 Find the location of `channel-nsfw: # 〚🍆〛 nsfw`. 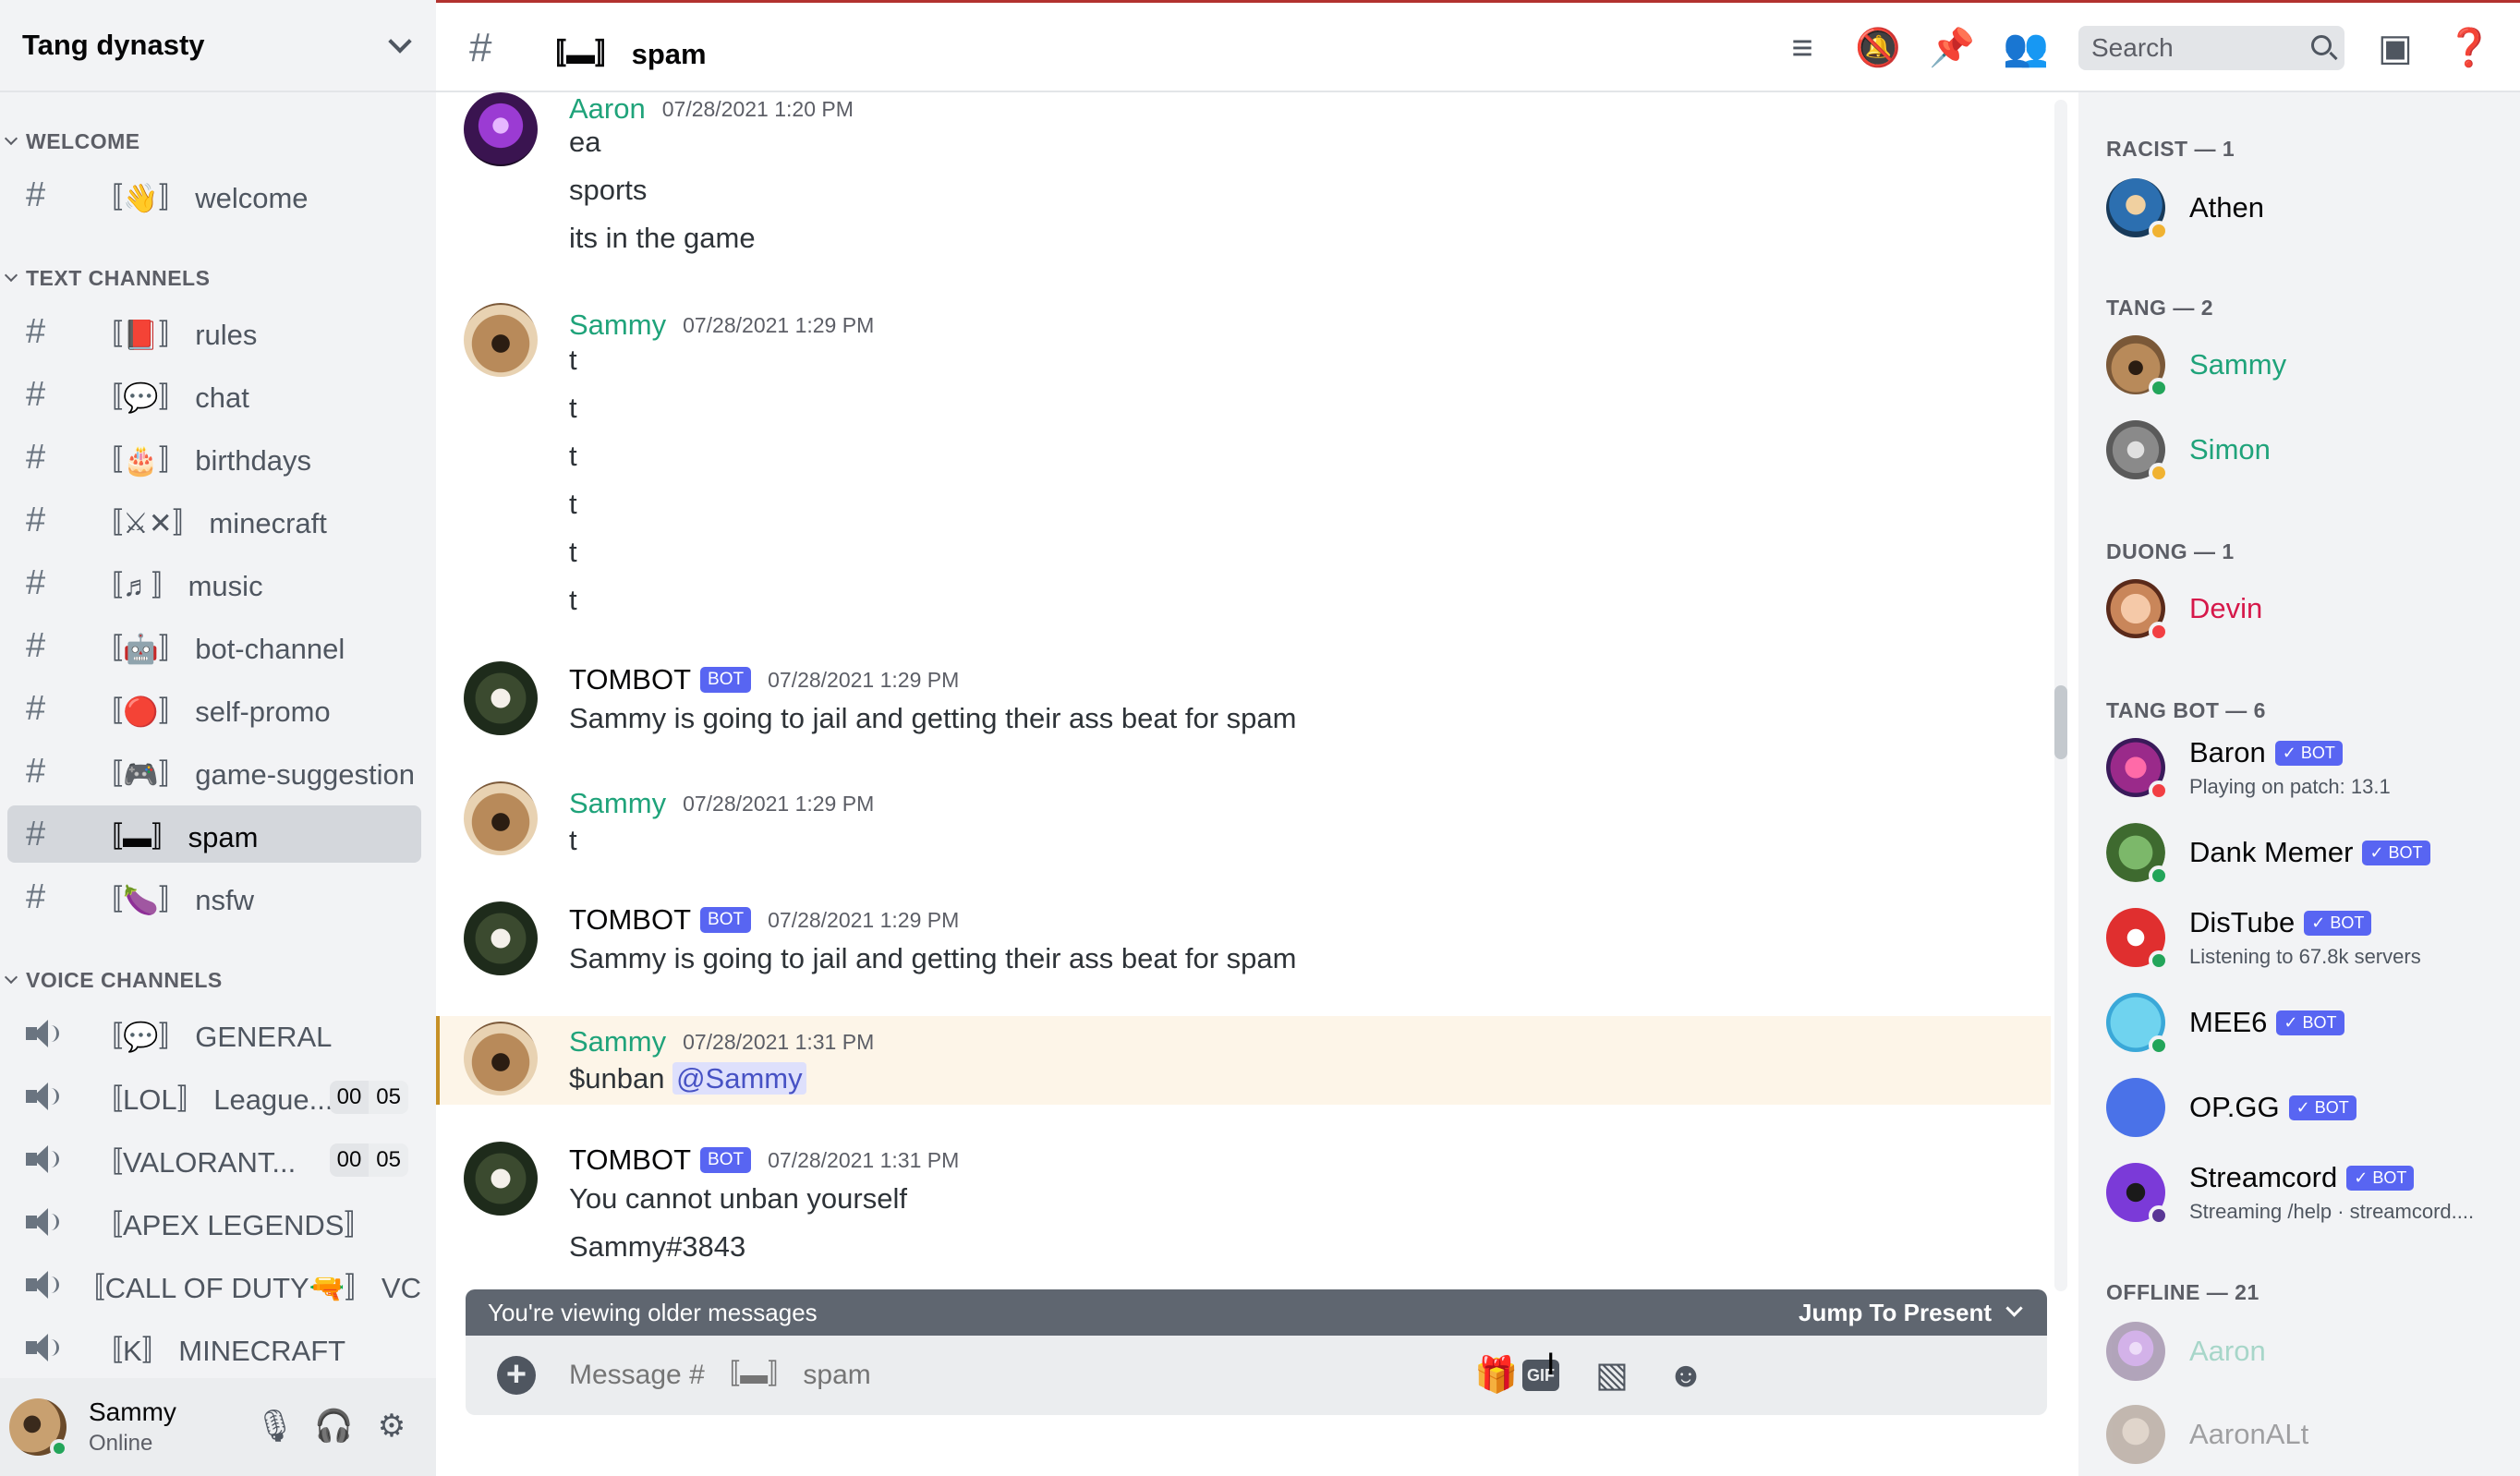

channel-nsfw: # 〚🍆〛 nsfw is located at coordinates (214, 897).